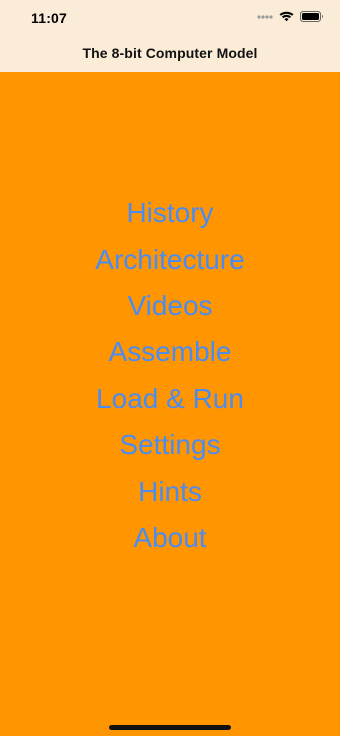 The height and width of the screenshot is (736, 340). I want to click on menu-item-hints: Hints, so click(170, 491).